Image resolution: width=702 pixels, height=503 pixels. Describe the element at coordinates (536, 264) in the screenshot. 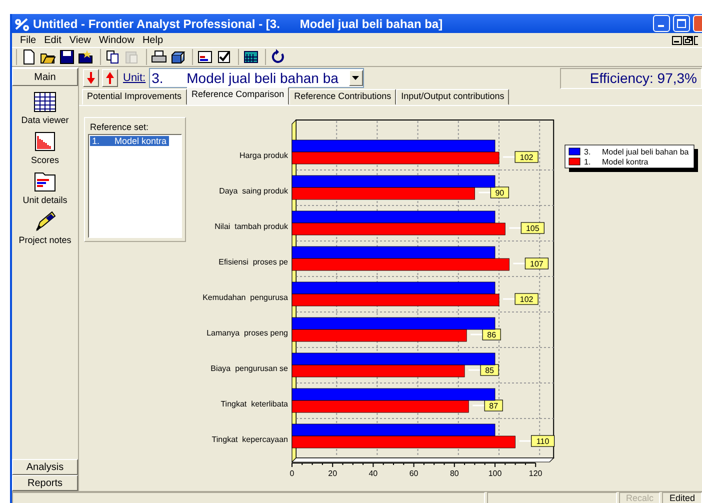

I see `data-label: 107` at that location.